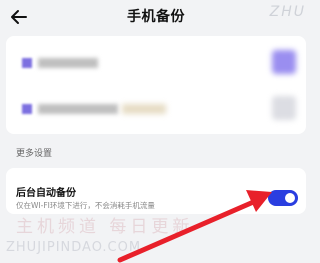 Image resolution: width=320 pixels, height=263 pixels. What do you see at coordinates (85, 205) in the screenshot?
I see `auto-backup-subtitle: 仅在WI-FI环境下进行，不会消耗手机流量` at bounding box center [85, 205].